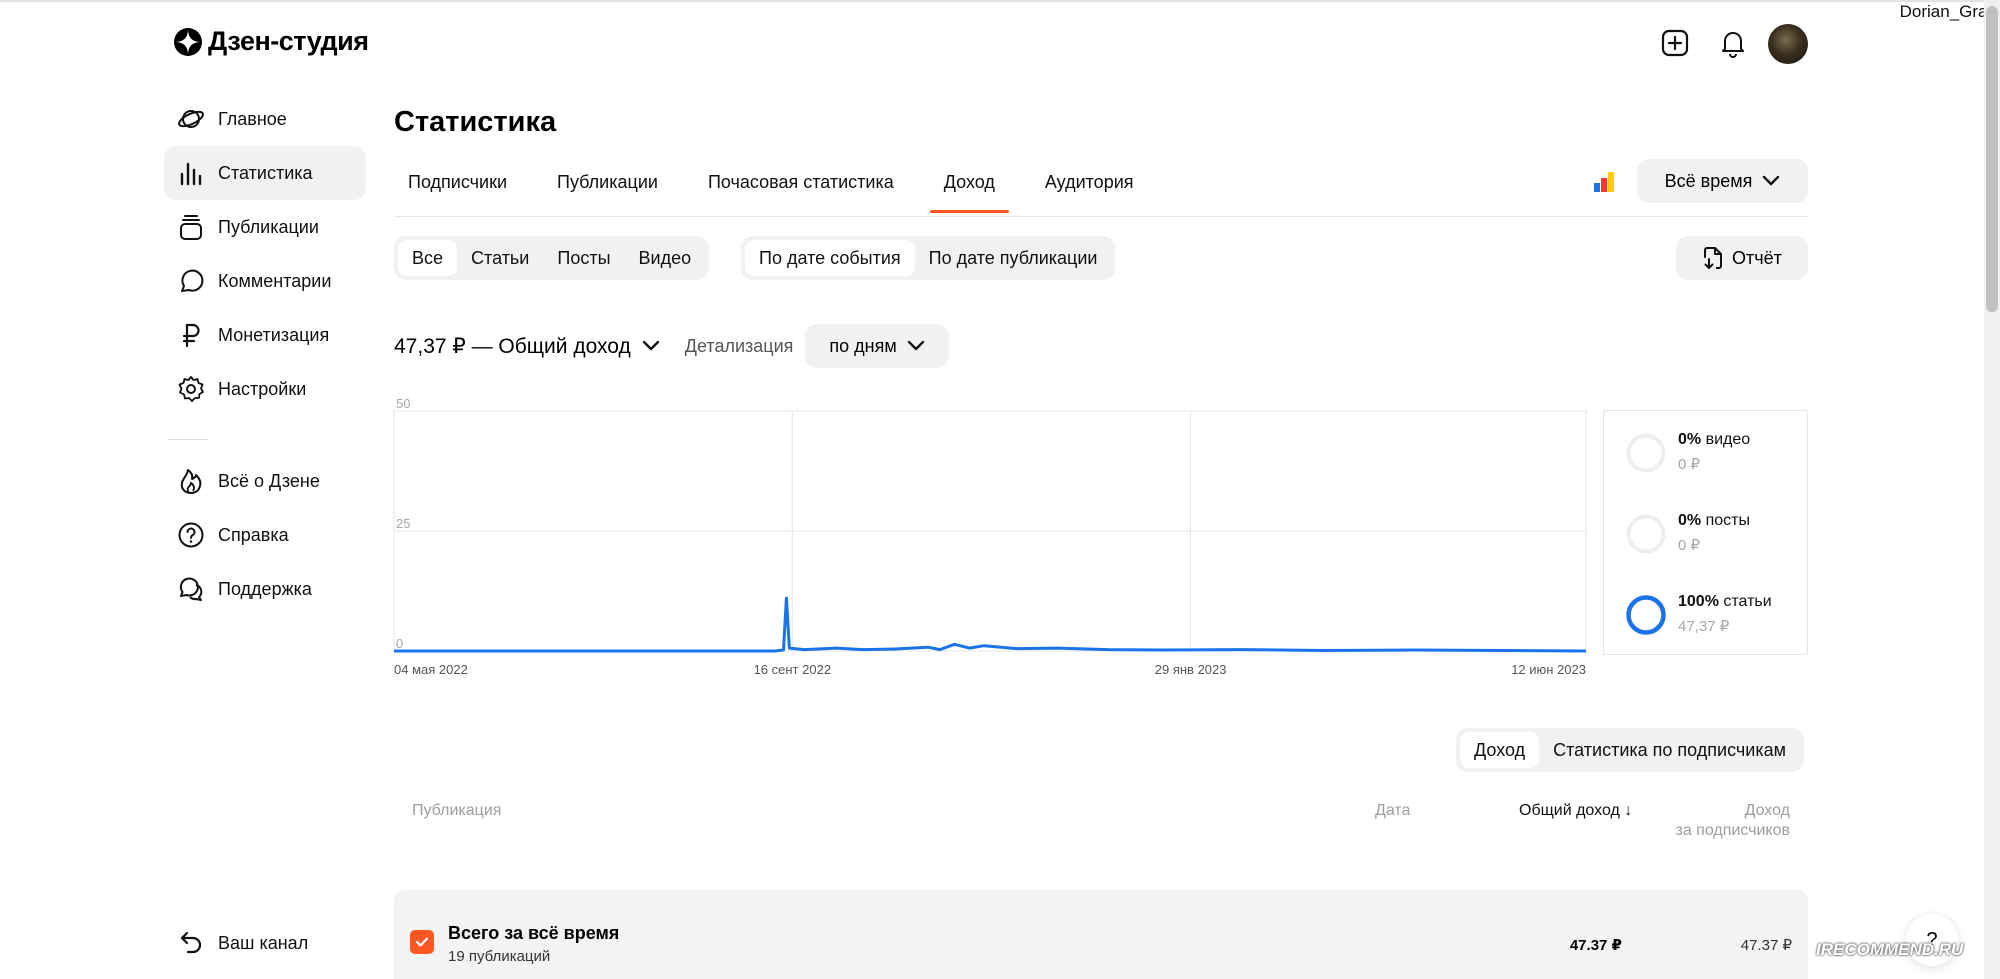 Image resolution: width=2000 pixels, height=979 pixels. What do you see at coordinates (1708, 180) in the screenshot?
I see `period-label: Всё время` at bounding box center [1708, 180].